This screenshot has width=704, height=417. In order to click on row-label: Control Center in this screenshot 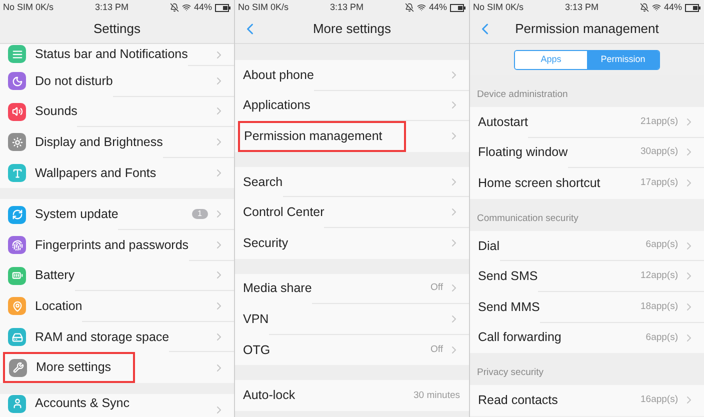, I will do `click(283, 212)`.